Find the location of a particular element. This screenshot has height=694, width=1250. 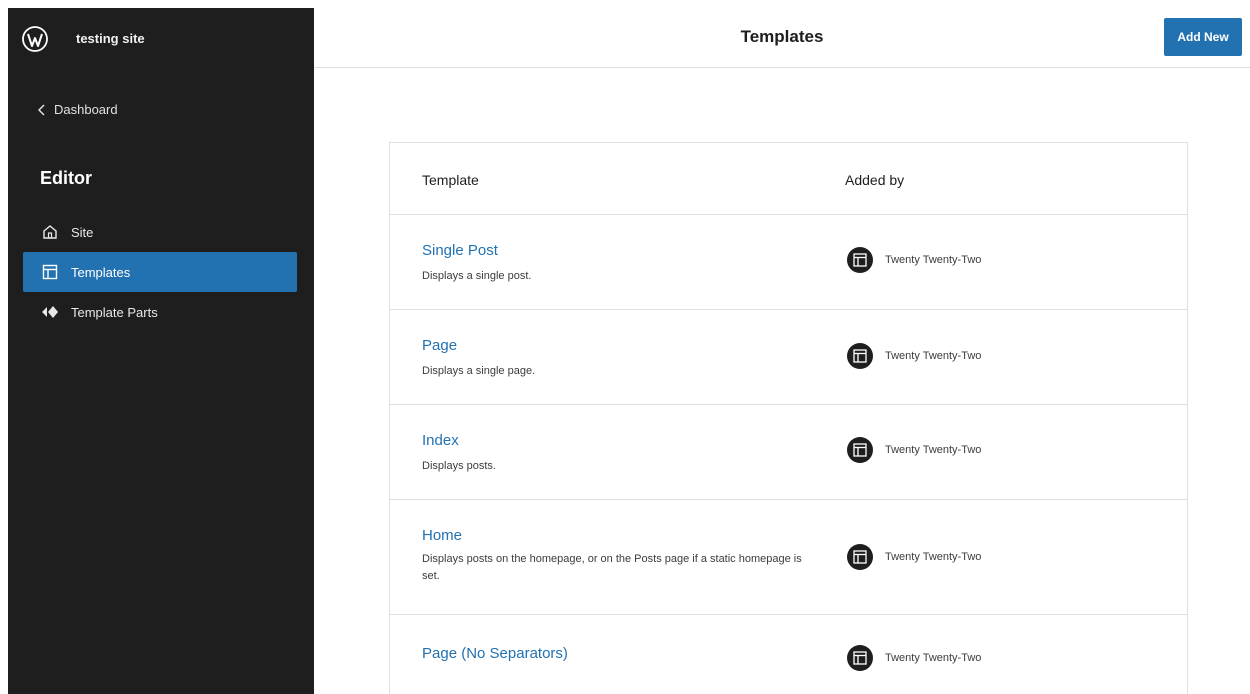

dashboard-back-link: Dashboard is located at coordinates (78, 109).